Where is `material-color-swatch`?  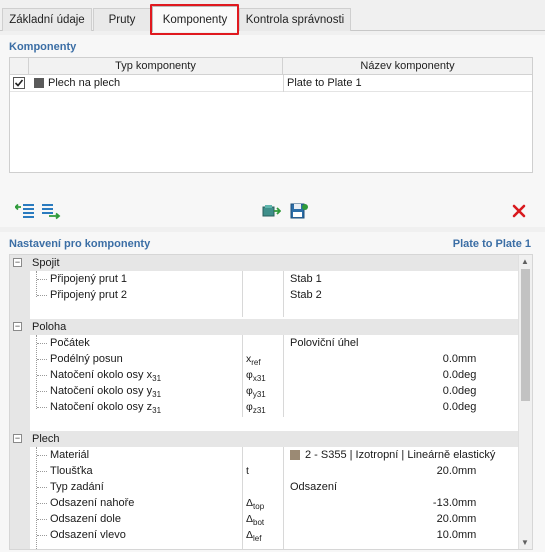 material-color-swatch is located at coordinates (295, 455).